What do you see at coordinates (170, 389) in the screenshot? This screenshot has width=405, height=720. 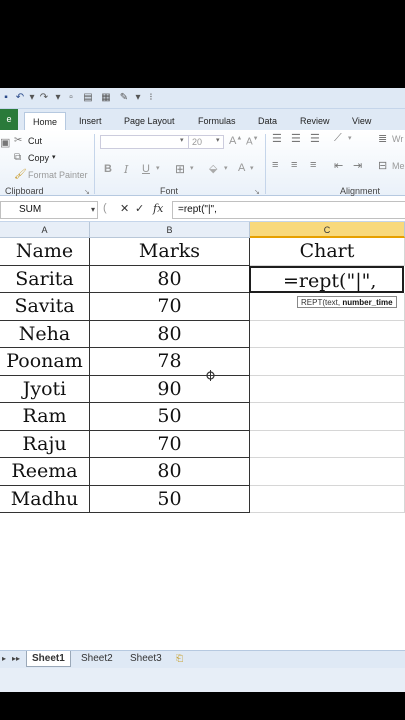 I see `cell-marks: 90` at bounding box center [170, 389].